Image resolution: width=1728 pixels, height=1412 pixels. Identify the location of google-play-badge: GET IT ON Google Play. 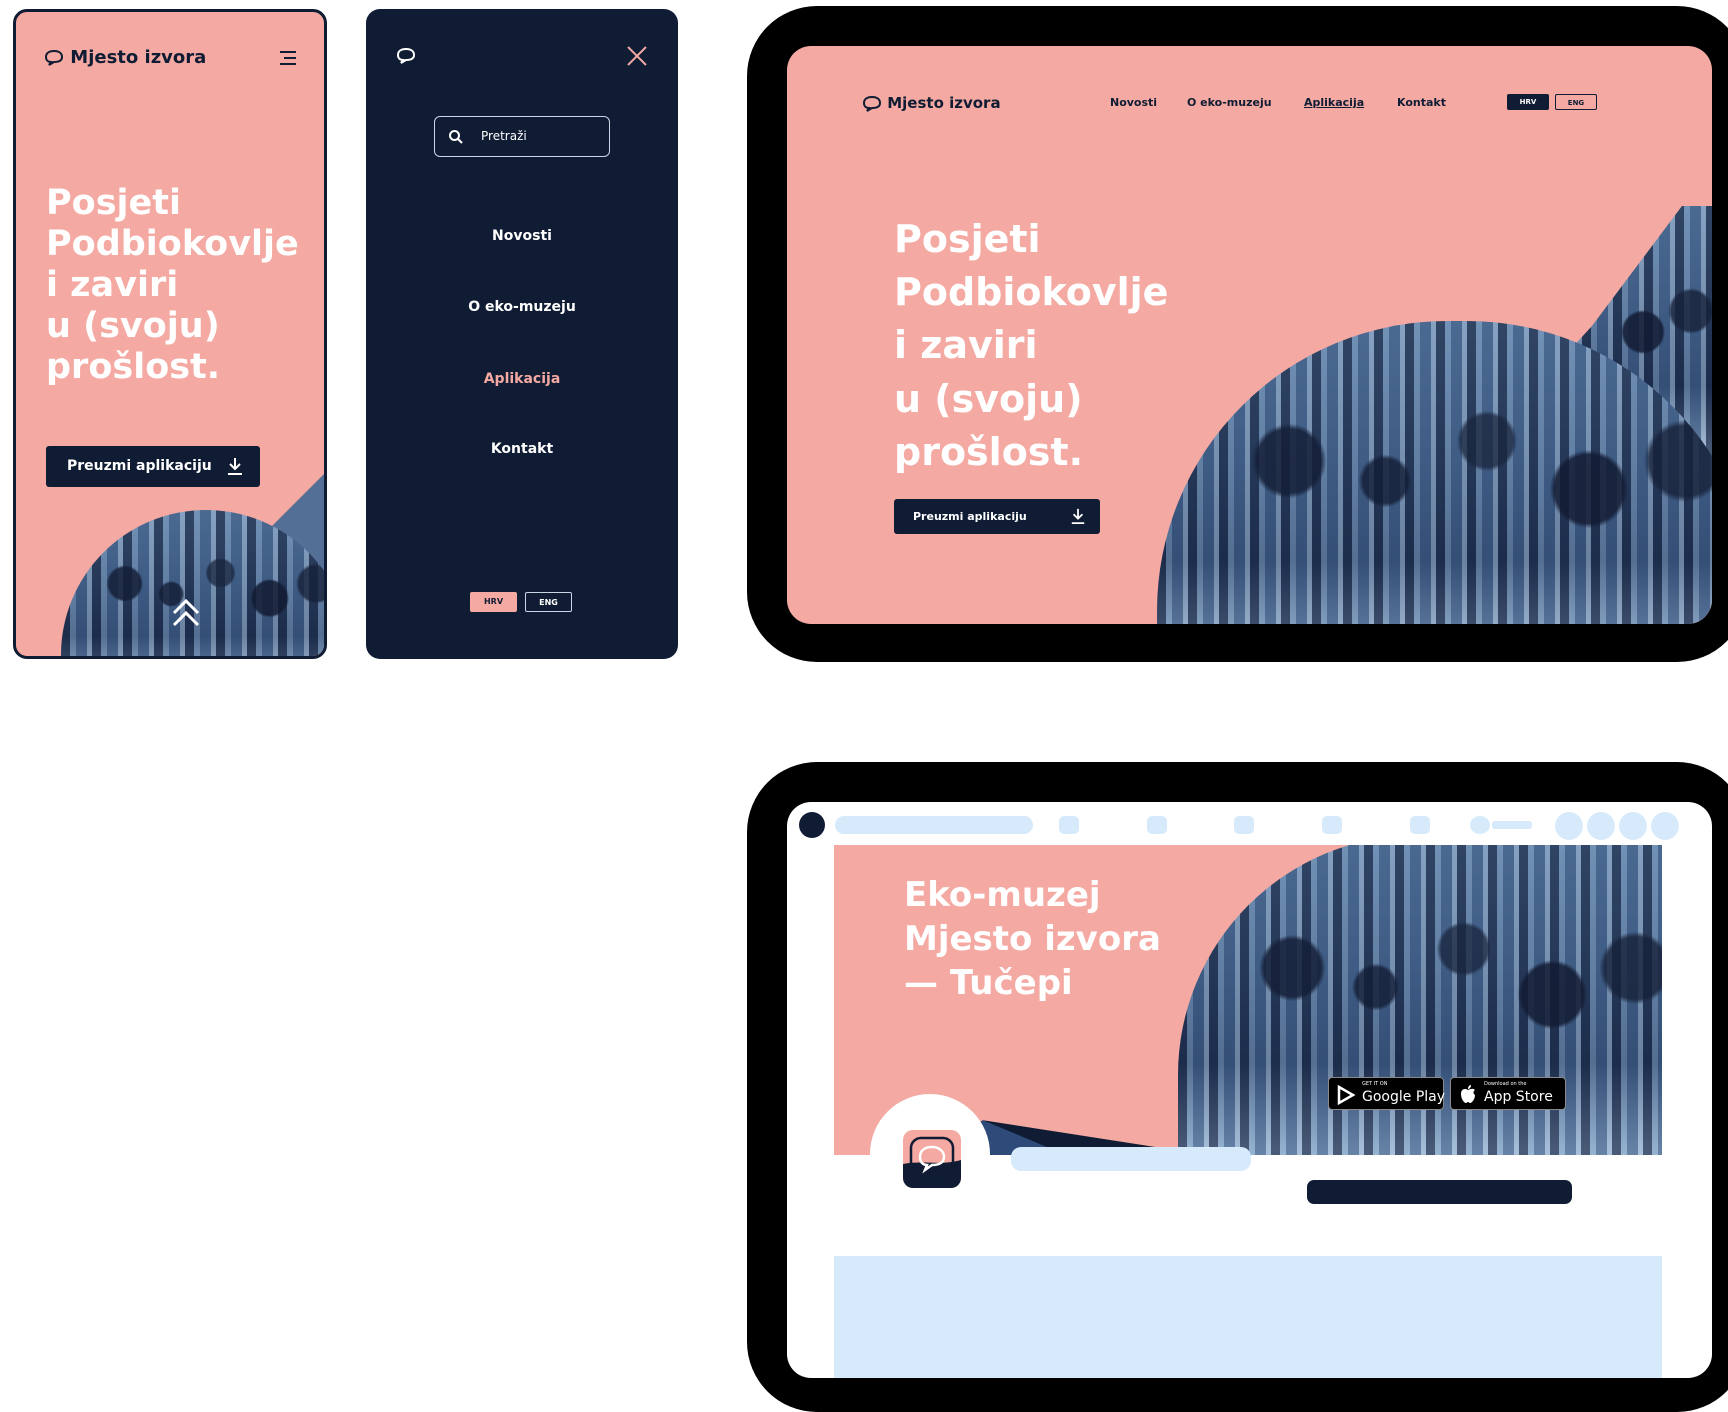
(1387, 1093).